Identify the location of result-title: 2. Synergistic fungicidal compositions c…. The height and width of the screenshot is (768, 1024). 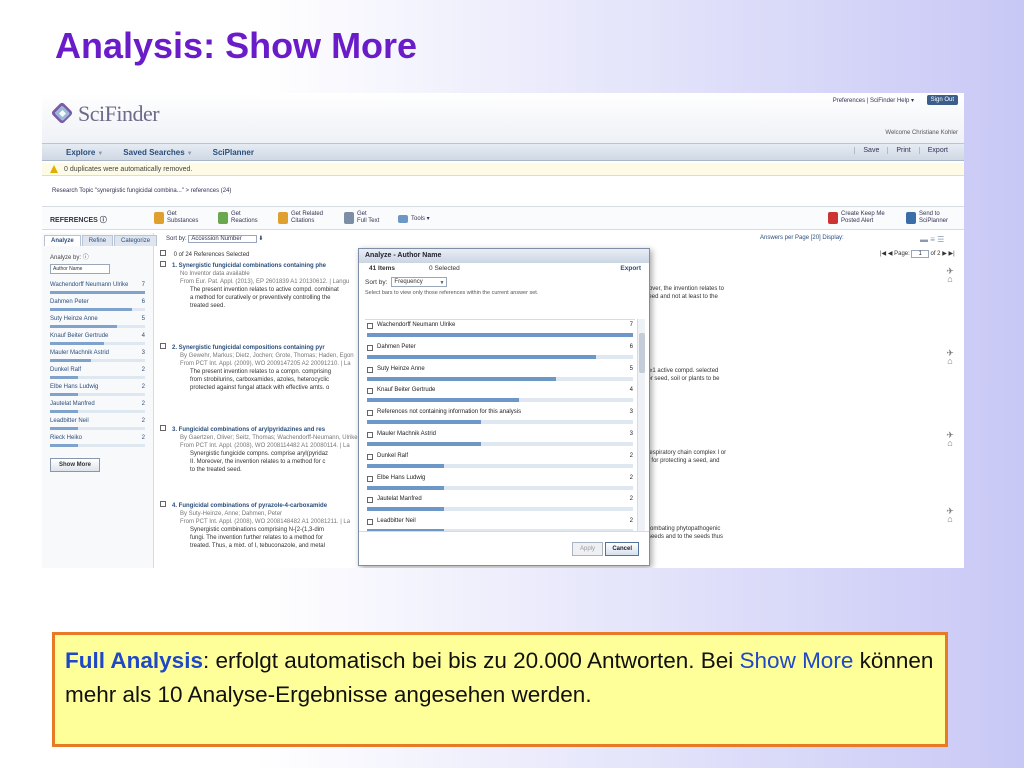
(248, 348).